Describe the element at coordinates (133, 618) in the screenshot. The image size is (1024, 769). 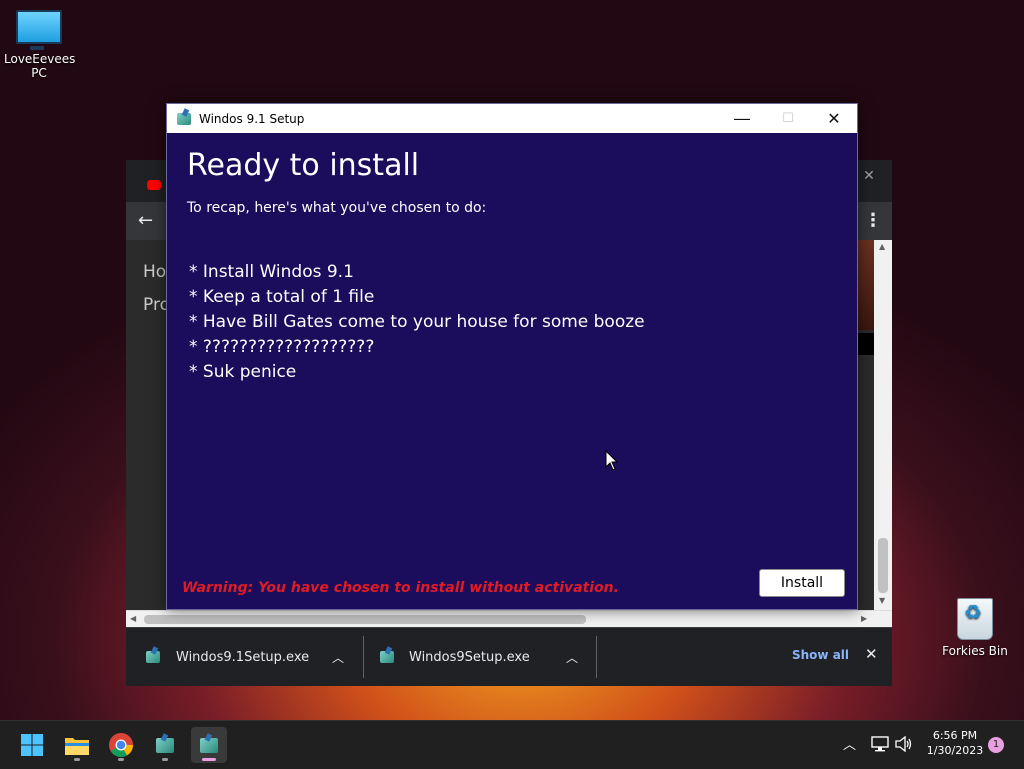
I see `scroll-left-arrow-icon: ◀` at that location.